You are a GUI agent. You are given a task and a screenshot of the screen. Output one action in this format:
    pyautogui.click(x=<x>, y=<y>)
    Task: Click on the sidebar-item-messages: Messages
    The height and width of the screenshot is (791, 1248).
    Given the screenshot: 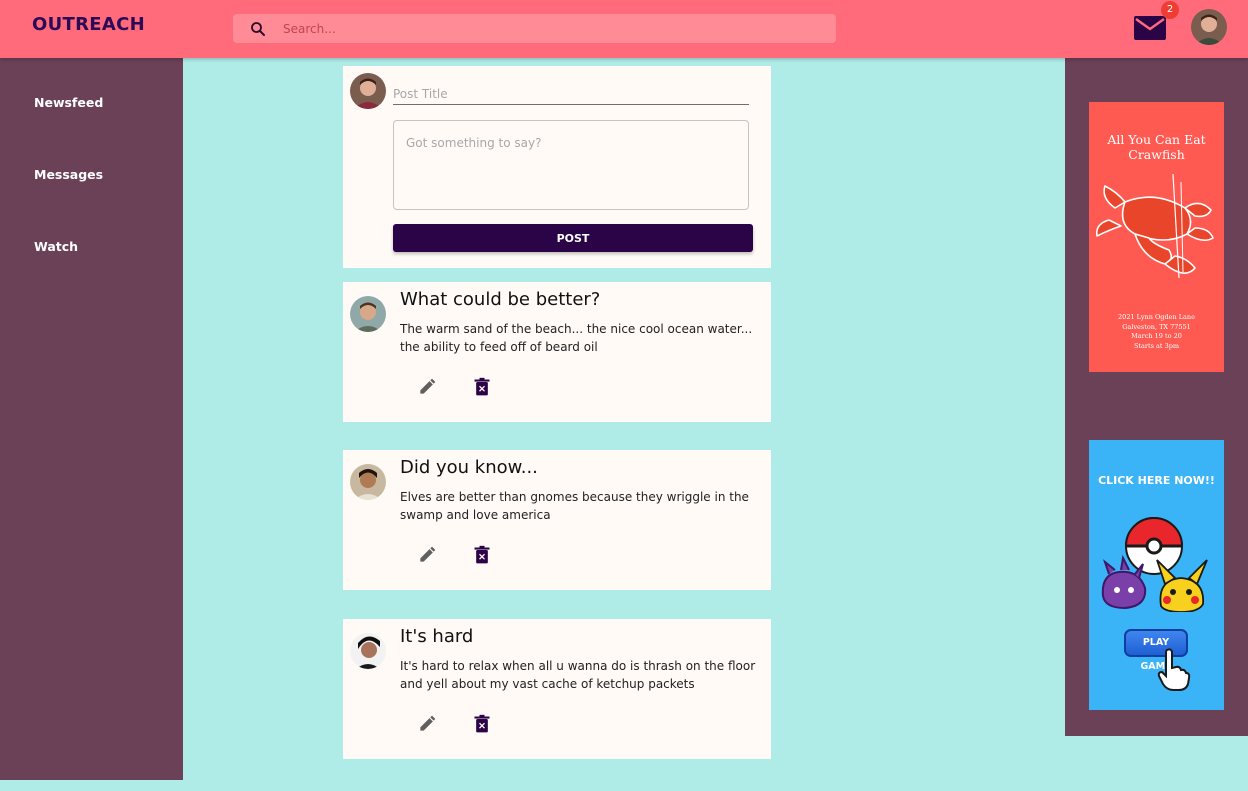 What is the action you would take?
    pyautogui.click(x=68, y=174)
    